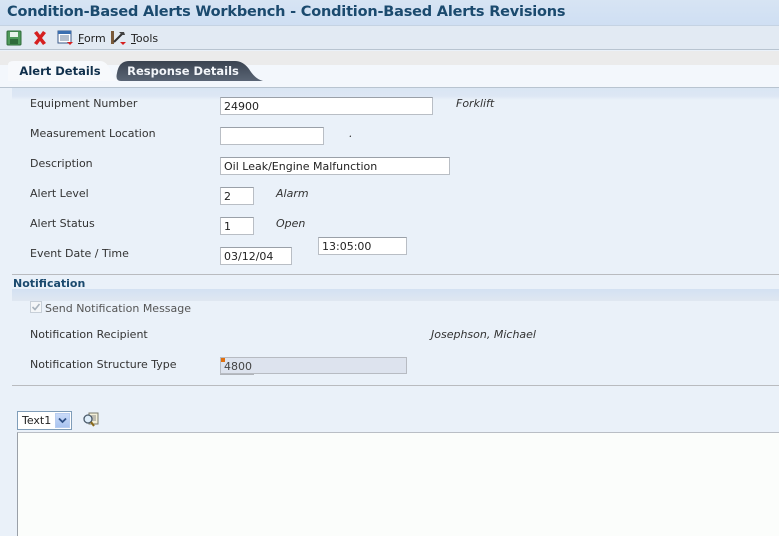 This screenshot has width=779, height=536. Describe the element at coordinates (291, 223) in the screenshot. I see `alert-status-description: Open` at that location.